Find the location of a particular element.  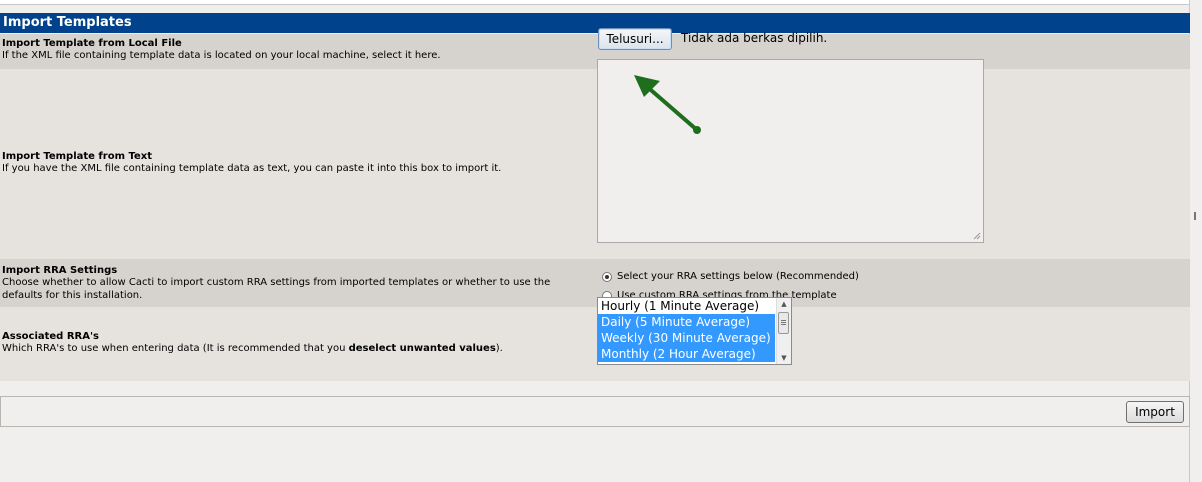

associated-rras-desc-suffix: ). is located at coordinates (499, 348).